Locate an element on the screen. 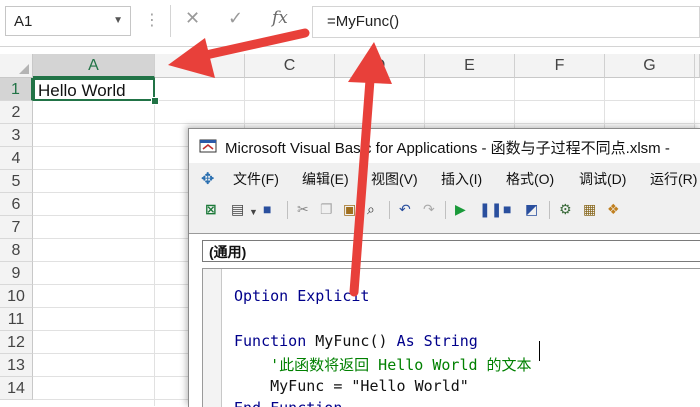  cell-a1-value: Hello World is located at coordinates (82, 90).